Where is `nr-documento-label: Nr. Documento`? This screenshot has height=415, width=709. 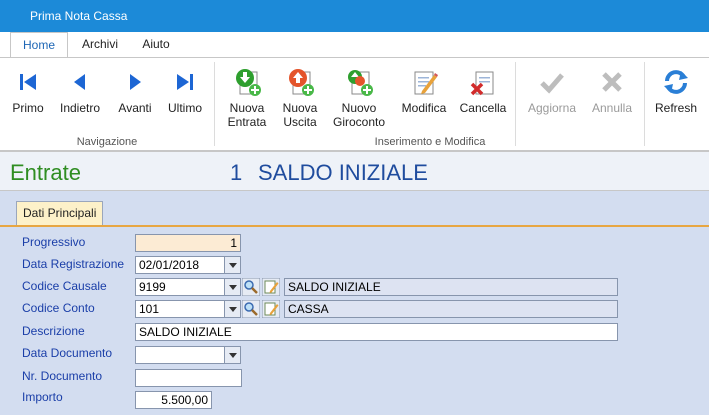
nr-documento-label: Nr. Documento is located at coordinates (62, 376).